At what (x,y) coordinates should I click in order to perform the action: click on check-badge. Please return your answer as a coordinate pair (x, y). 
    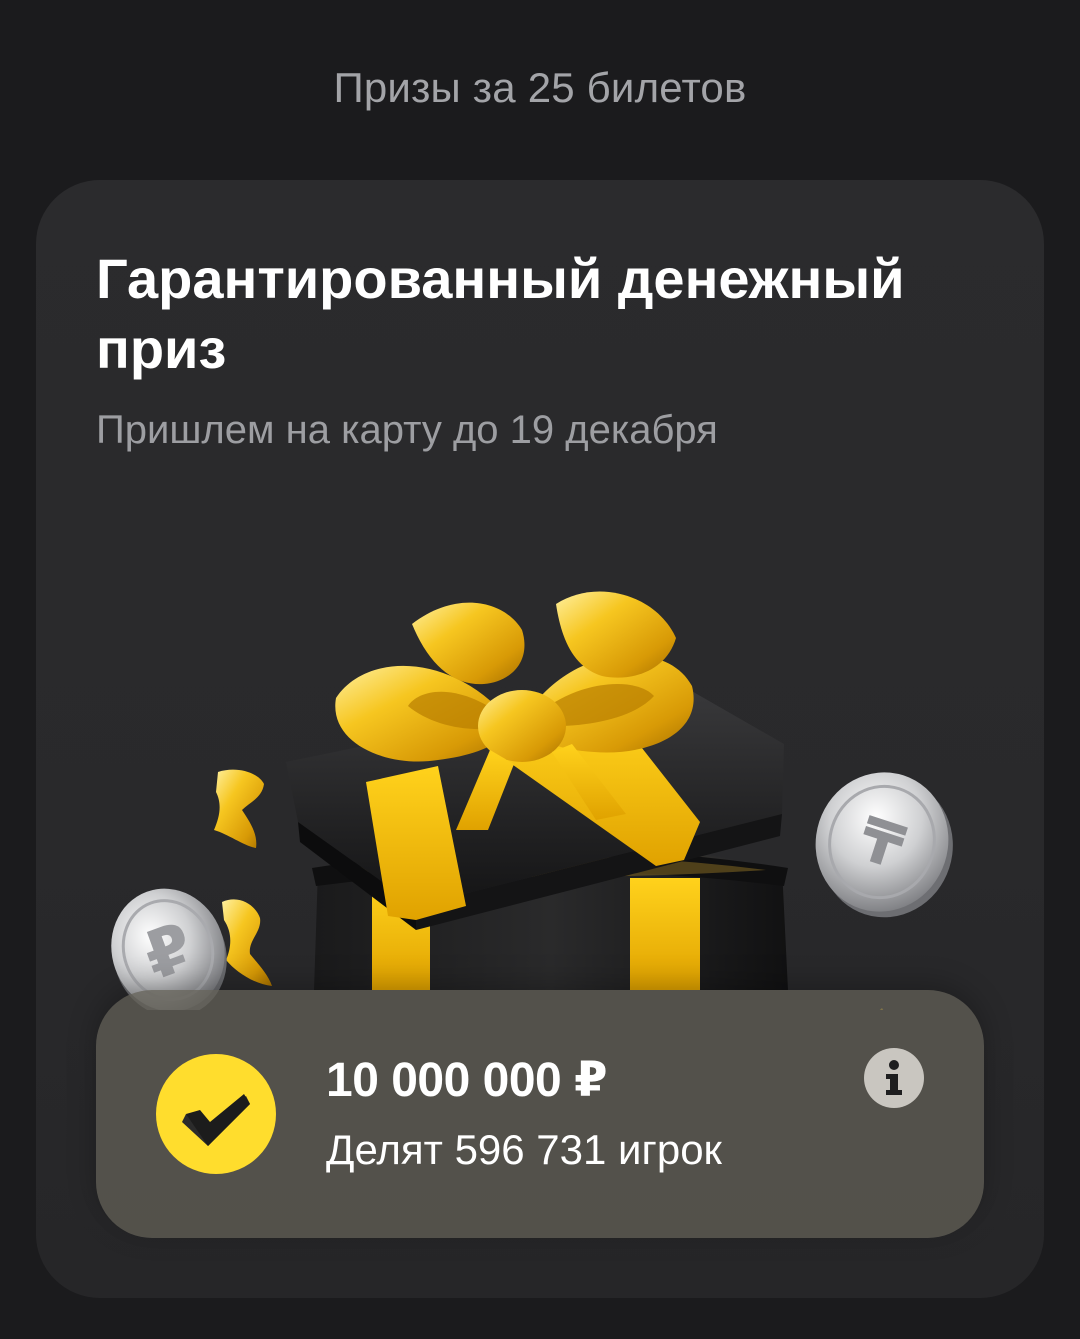
    Looking at the image, I should click on (216, 1114).